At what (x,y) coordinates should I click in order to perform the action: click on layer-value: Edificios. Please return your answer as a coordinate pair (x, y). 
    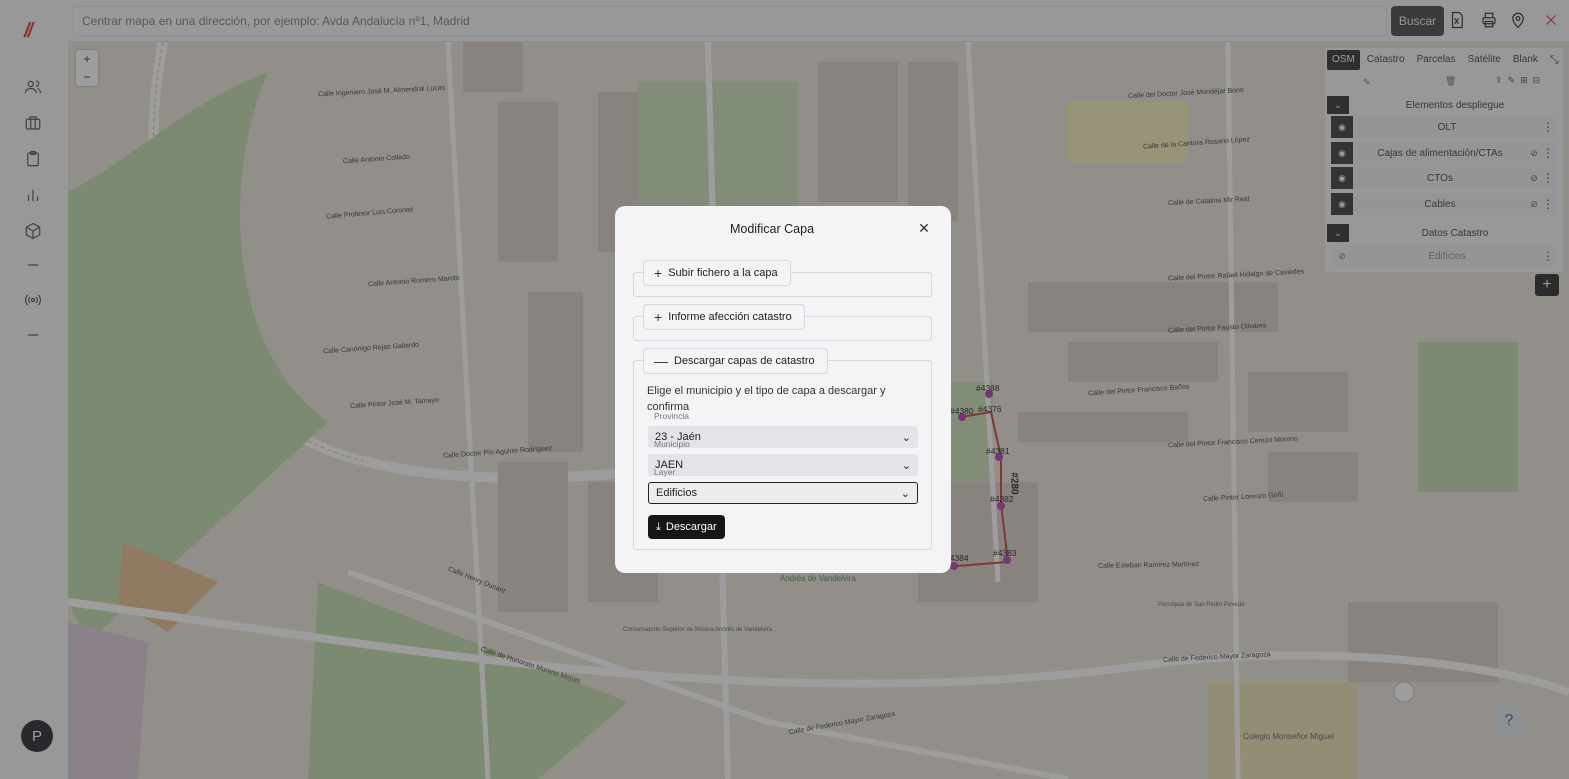
    Looking at the image, I should click on (676, 493).